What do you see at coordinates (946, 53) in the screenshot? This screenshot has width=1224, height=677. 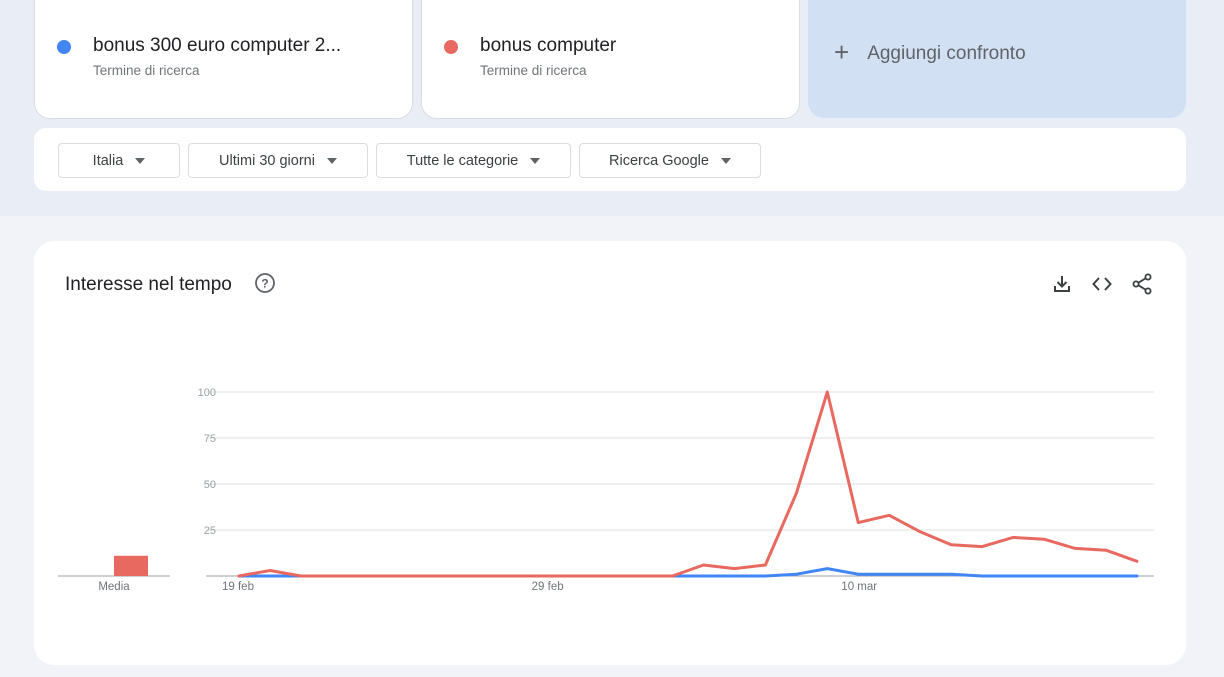 I see `add-comparison-label: Aggiungi confronto` at bounding box center [946, 53].